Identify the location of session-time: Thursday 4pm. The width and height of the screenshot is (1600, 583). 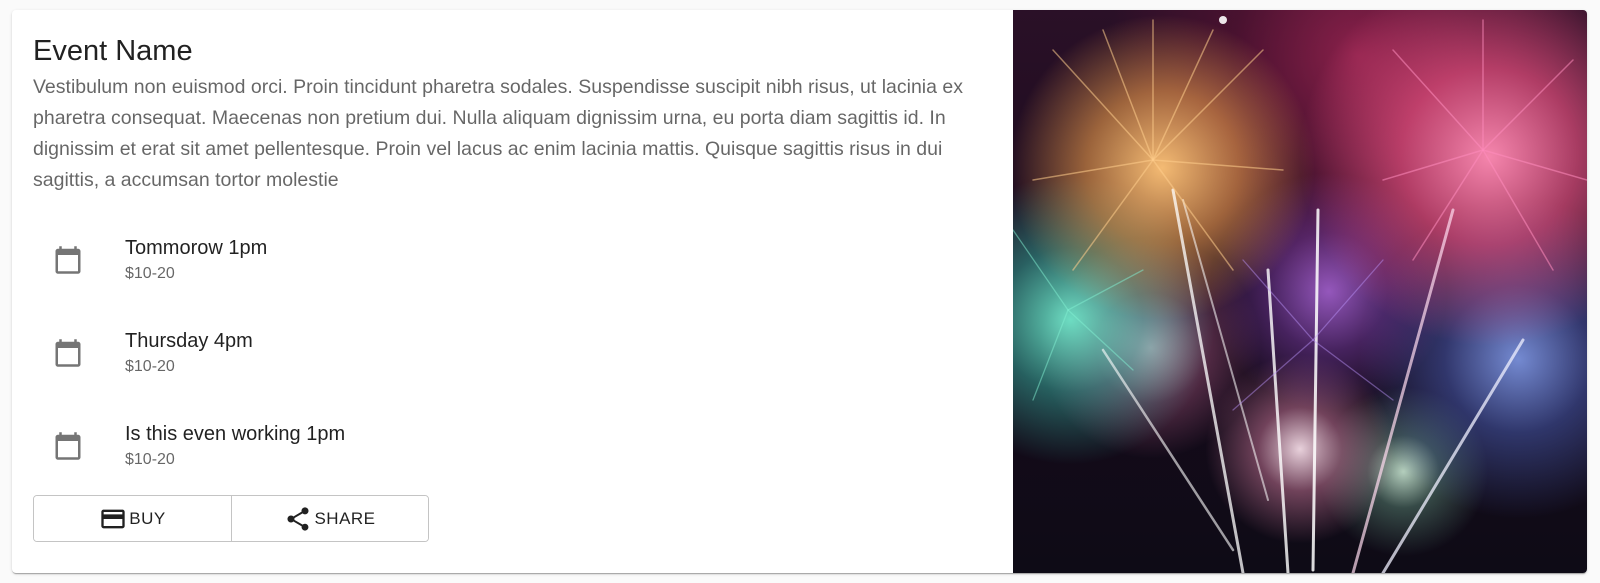
(189, 340).